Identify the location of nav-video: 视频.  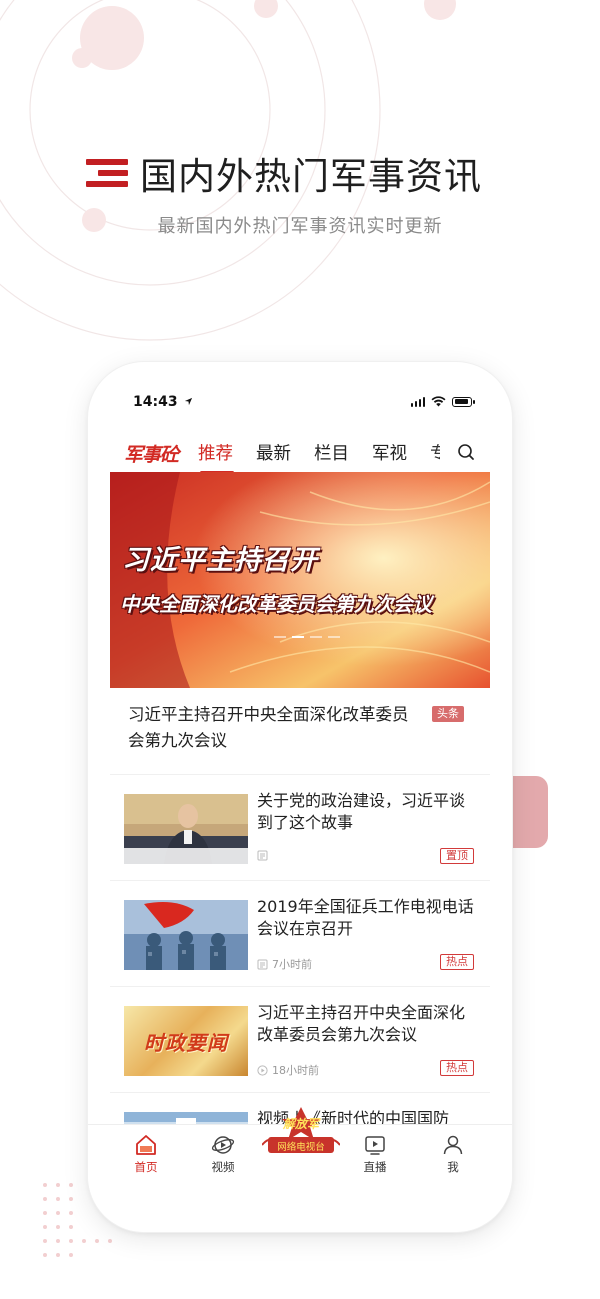
(223, 1154).